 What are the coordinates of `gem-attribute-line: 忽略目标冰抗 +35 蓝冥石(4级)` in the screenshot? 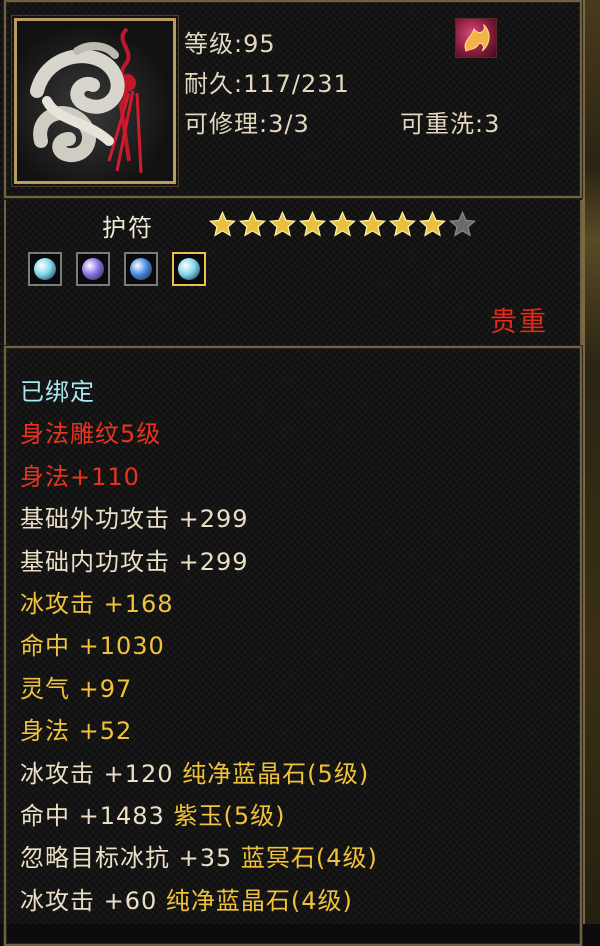 It's located at (199, 855).